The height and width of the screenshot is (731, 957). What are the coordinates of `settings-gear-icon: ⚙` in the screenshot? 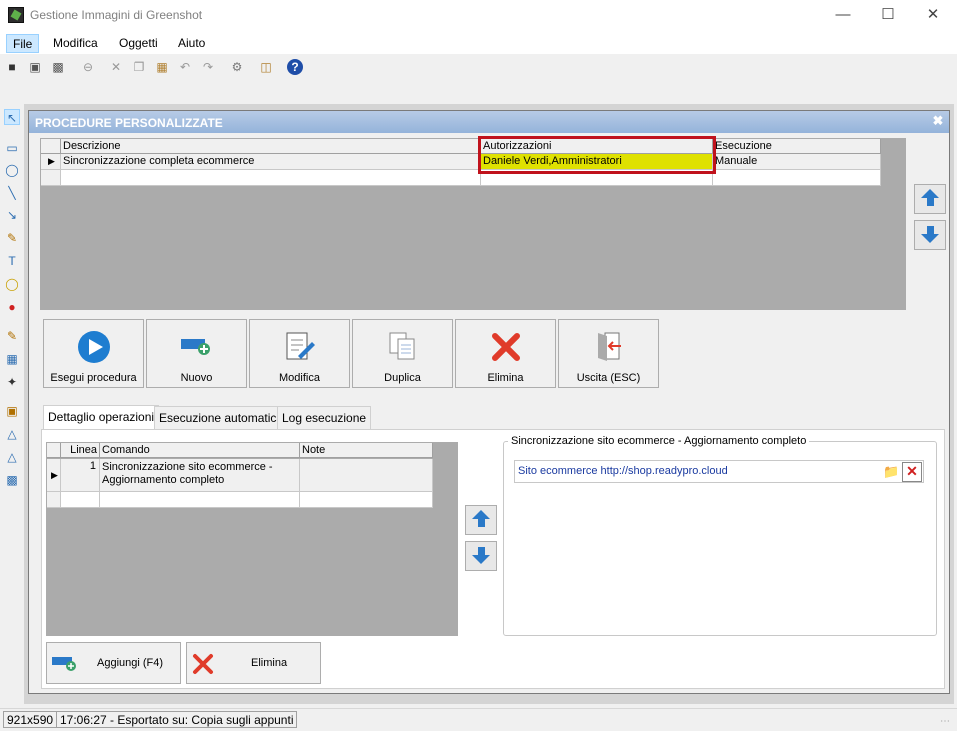 It's located at (237, 67).